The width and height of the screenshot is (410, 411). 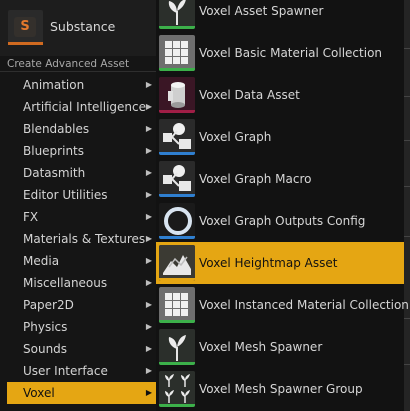 I want to click on voxel-mesh-spawner-item: Voxel Mesh Spawner, so click(x=280, y=347).